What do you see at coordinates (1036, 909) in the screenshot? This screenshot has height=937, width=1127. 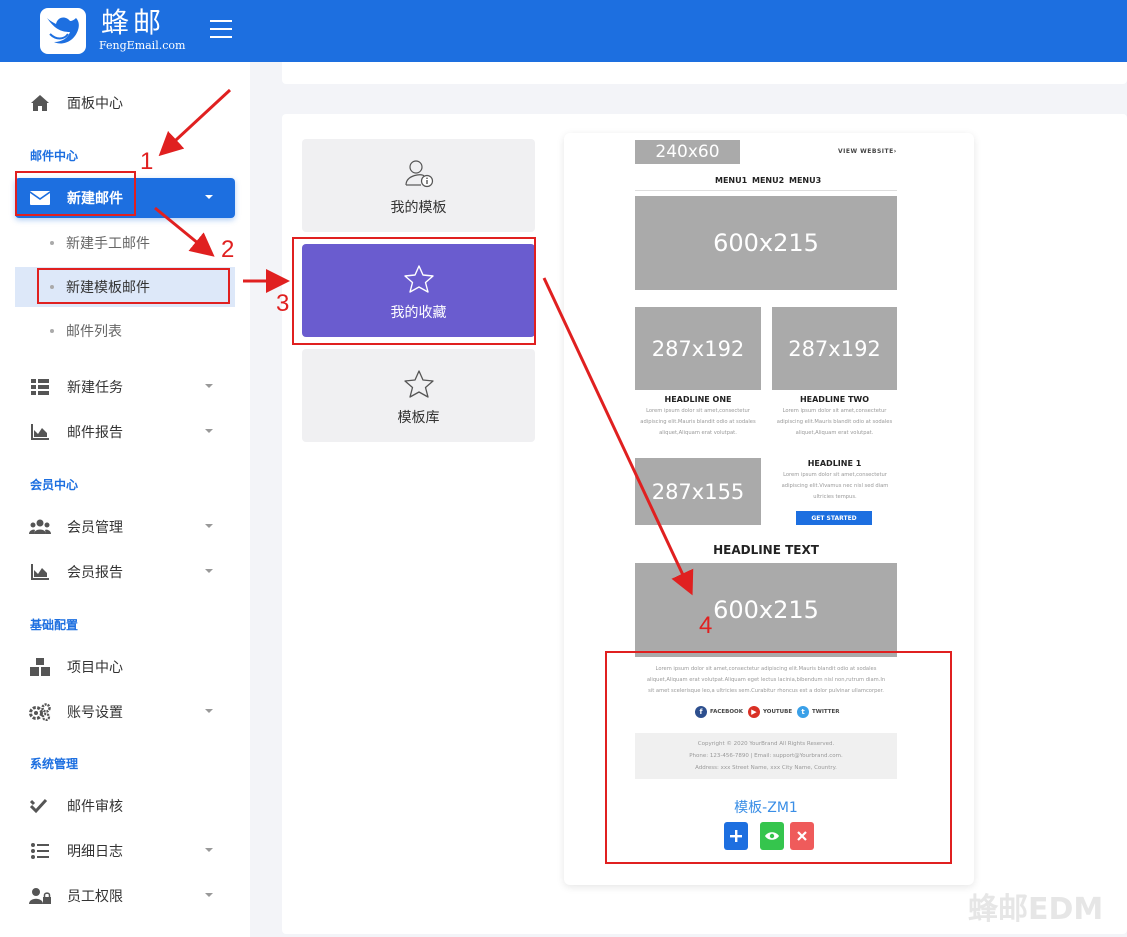 I see `watermark: 蜂邮EDM` at bounding box center [1036, 909].